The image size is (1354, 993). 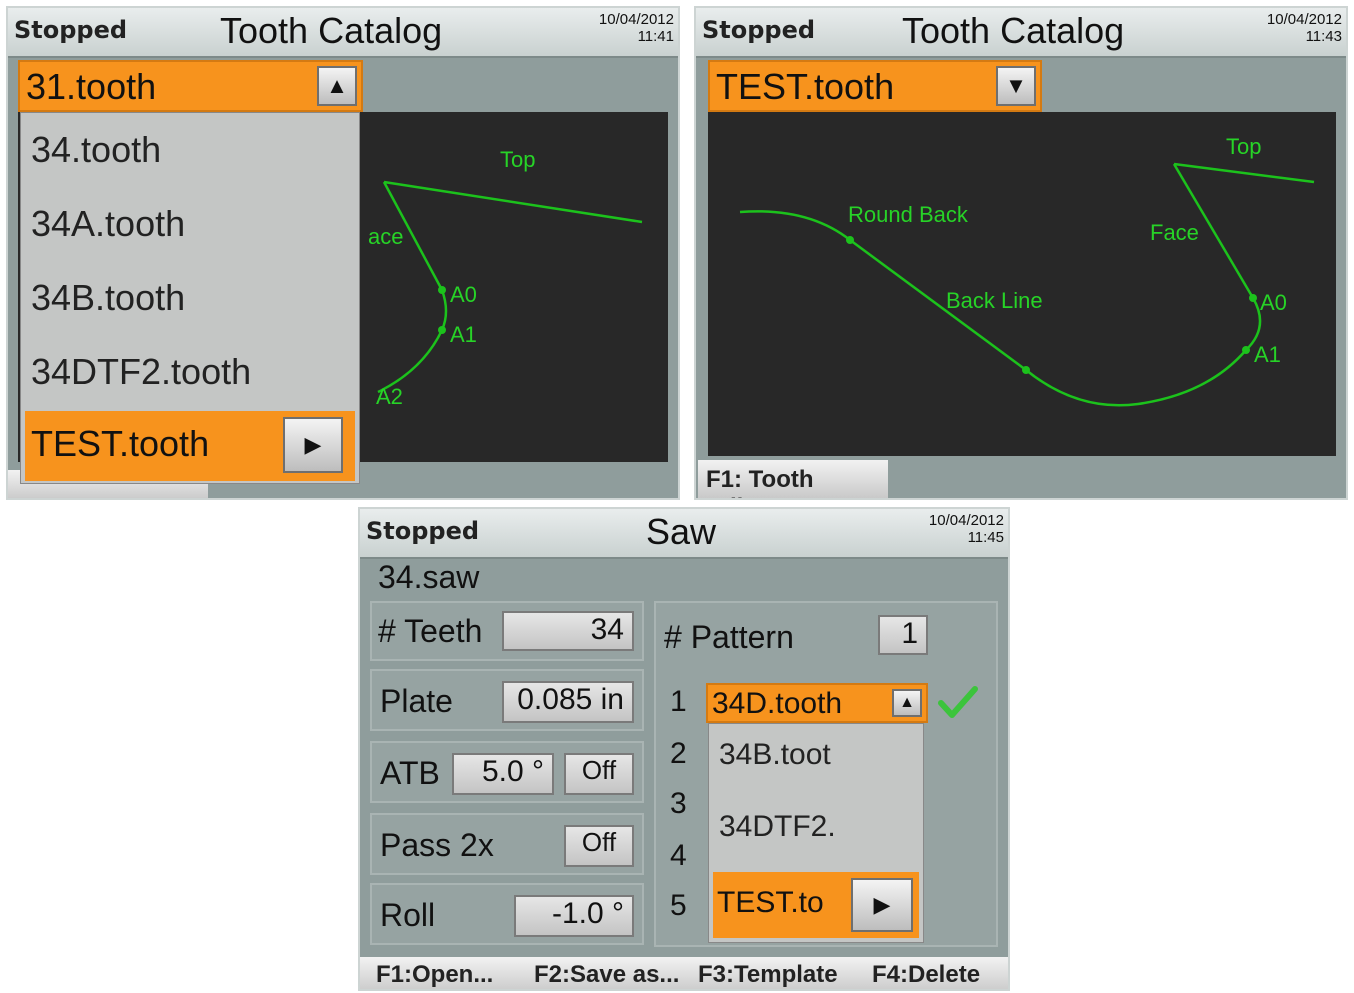 What do you see at coordinates (678, 905) in the screenshot?
I see `row-number: 5` at bounding box center [678, 905].